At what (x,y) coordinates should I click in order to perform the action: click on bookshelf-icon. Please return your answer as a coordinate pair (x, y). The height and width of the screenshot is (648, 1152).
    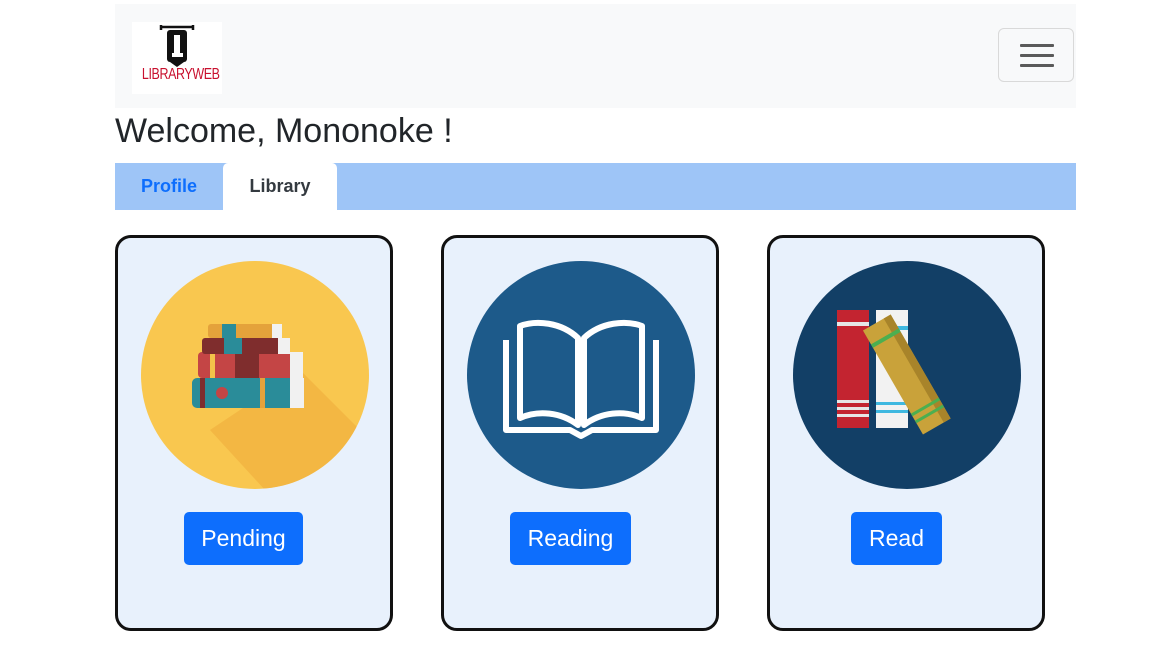
    Looking at the image, I should click on (907, 375).